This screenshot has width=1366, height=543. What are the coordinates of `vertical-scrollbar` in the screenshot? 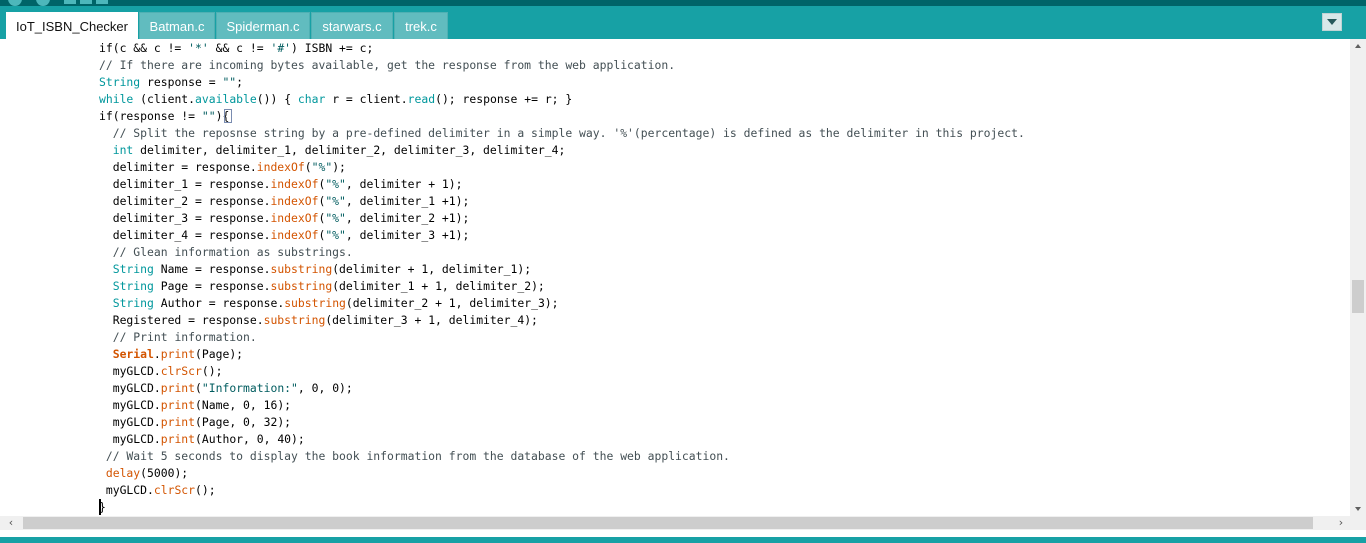 It's located at (1358, 277).